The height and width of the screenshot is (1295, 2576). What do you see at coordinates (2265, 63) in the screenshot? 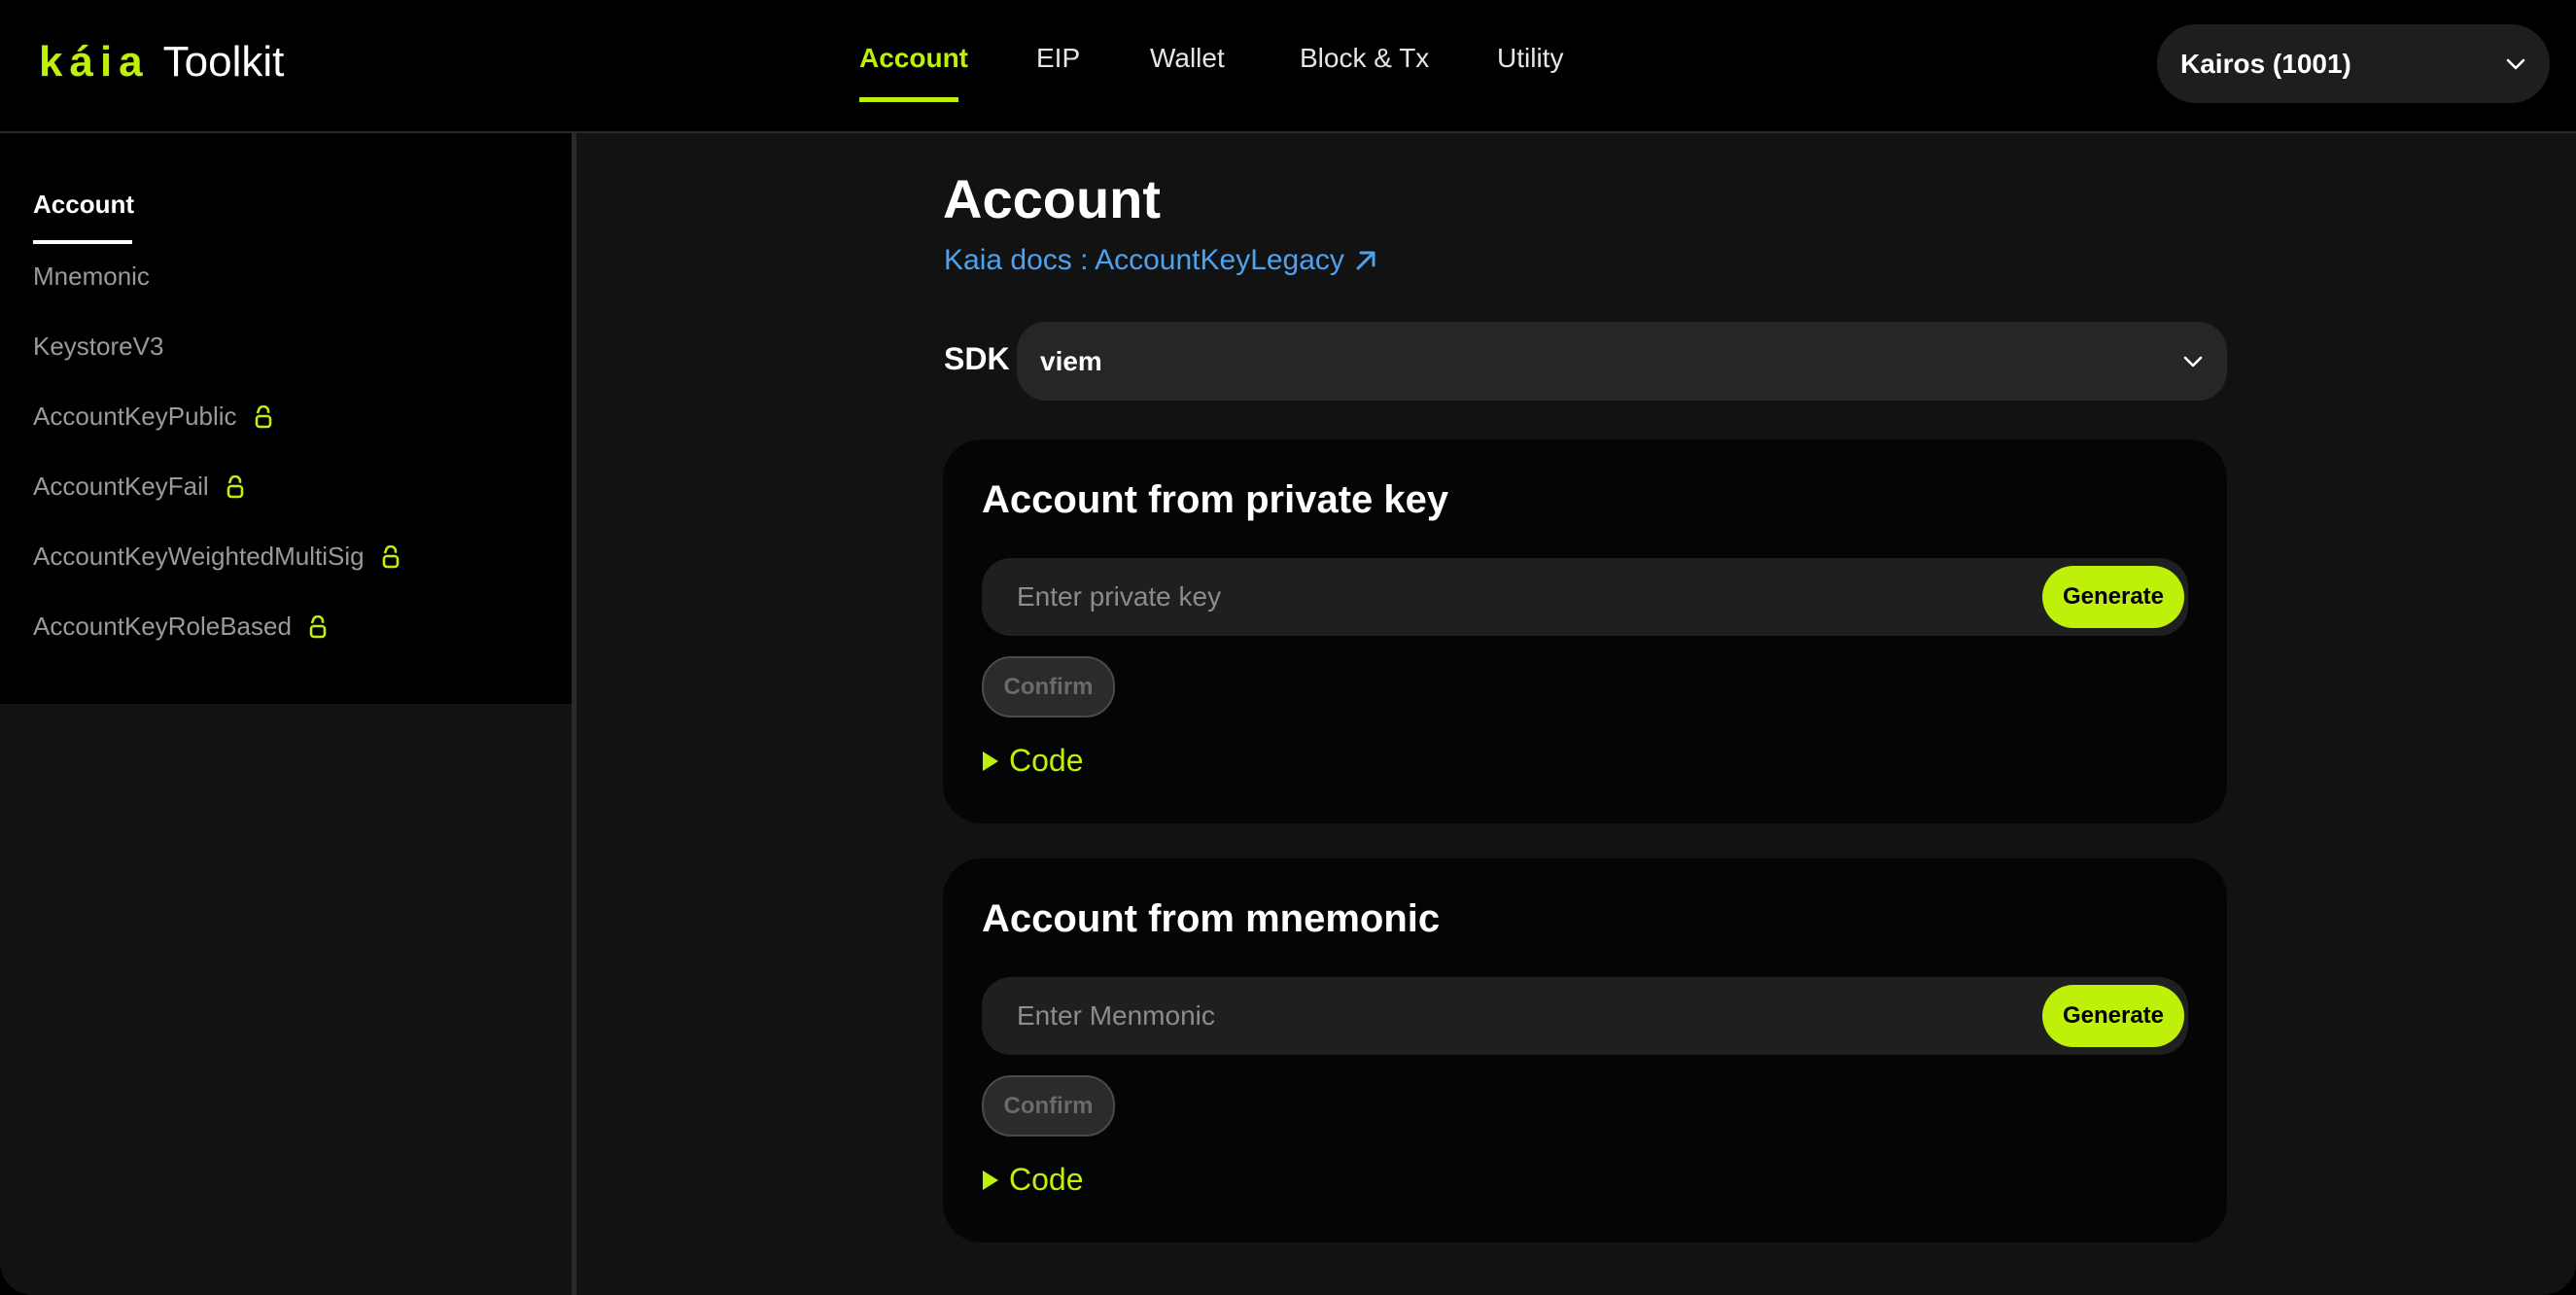
I see `network-select-value: Kairos (1001)` at bounding box center [2265, 63].